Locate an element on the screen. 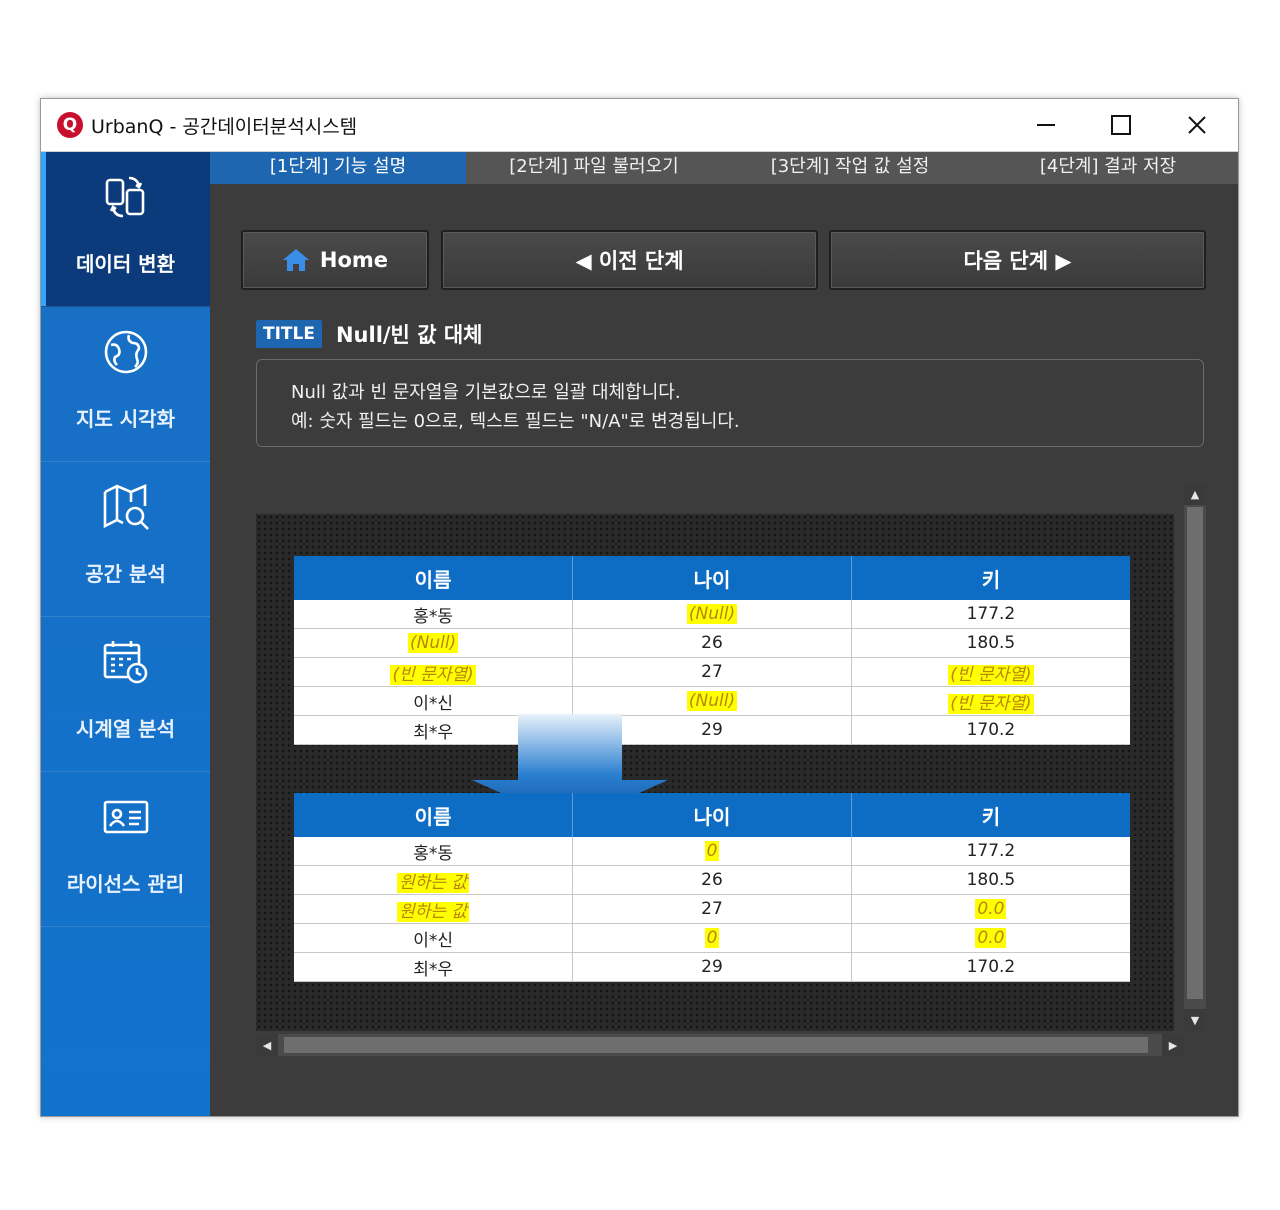 Image resolution: width=1280 pixels, height=1210 pixels. previous-step-label: ◀ 이전 단계 is located at coordinates (629, 261).